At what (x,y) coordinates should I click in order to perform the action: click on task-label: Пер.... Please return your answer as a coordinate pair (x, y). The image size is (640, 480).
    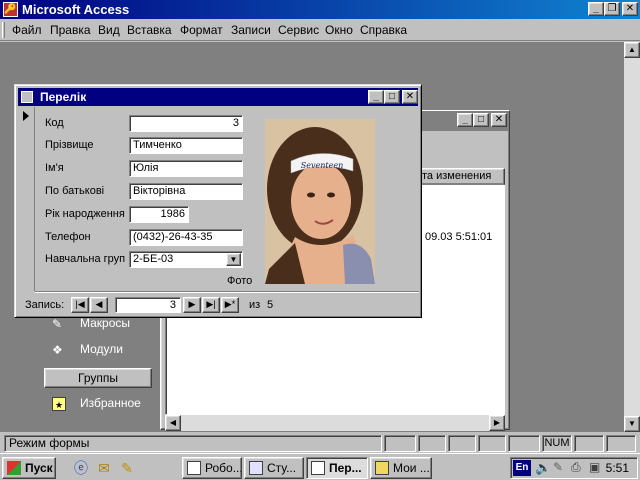
    Looking at the image, I should click on (345, 468).